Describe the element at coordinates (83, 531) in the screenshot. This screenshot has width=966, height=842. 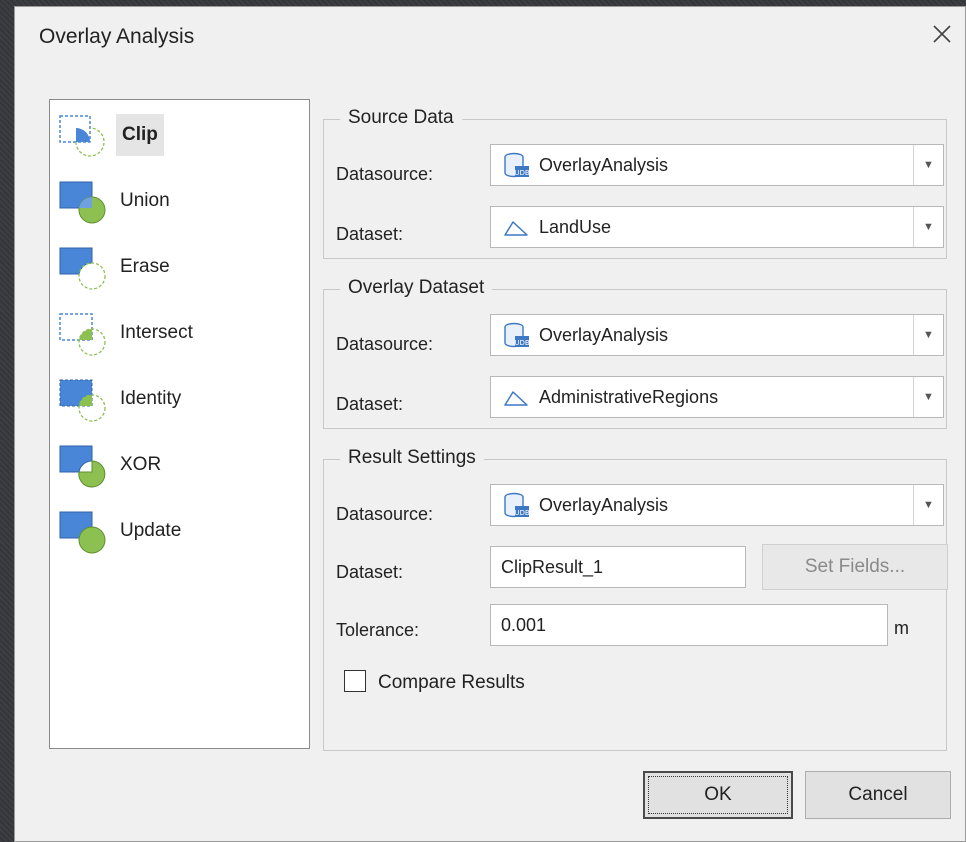
I see `update-icon` at that location.